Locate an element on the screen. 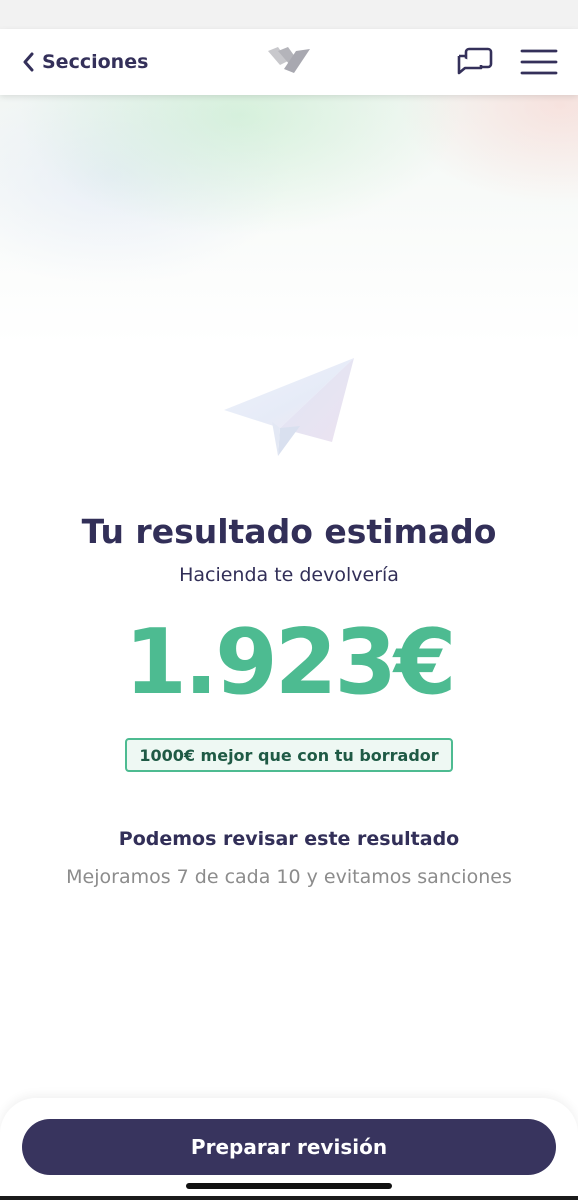 This screenshot has width=578, height=1200. status-bar is located at coordinates (289, 14).